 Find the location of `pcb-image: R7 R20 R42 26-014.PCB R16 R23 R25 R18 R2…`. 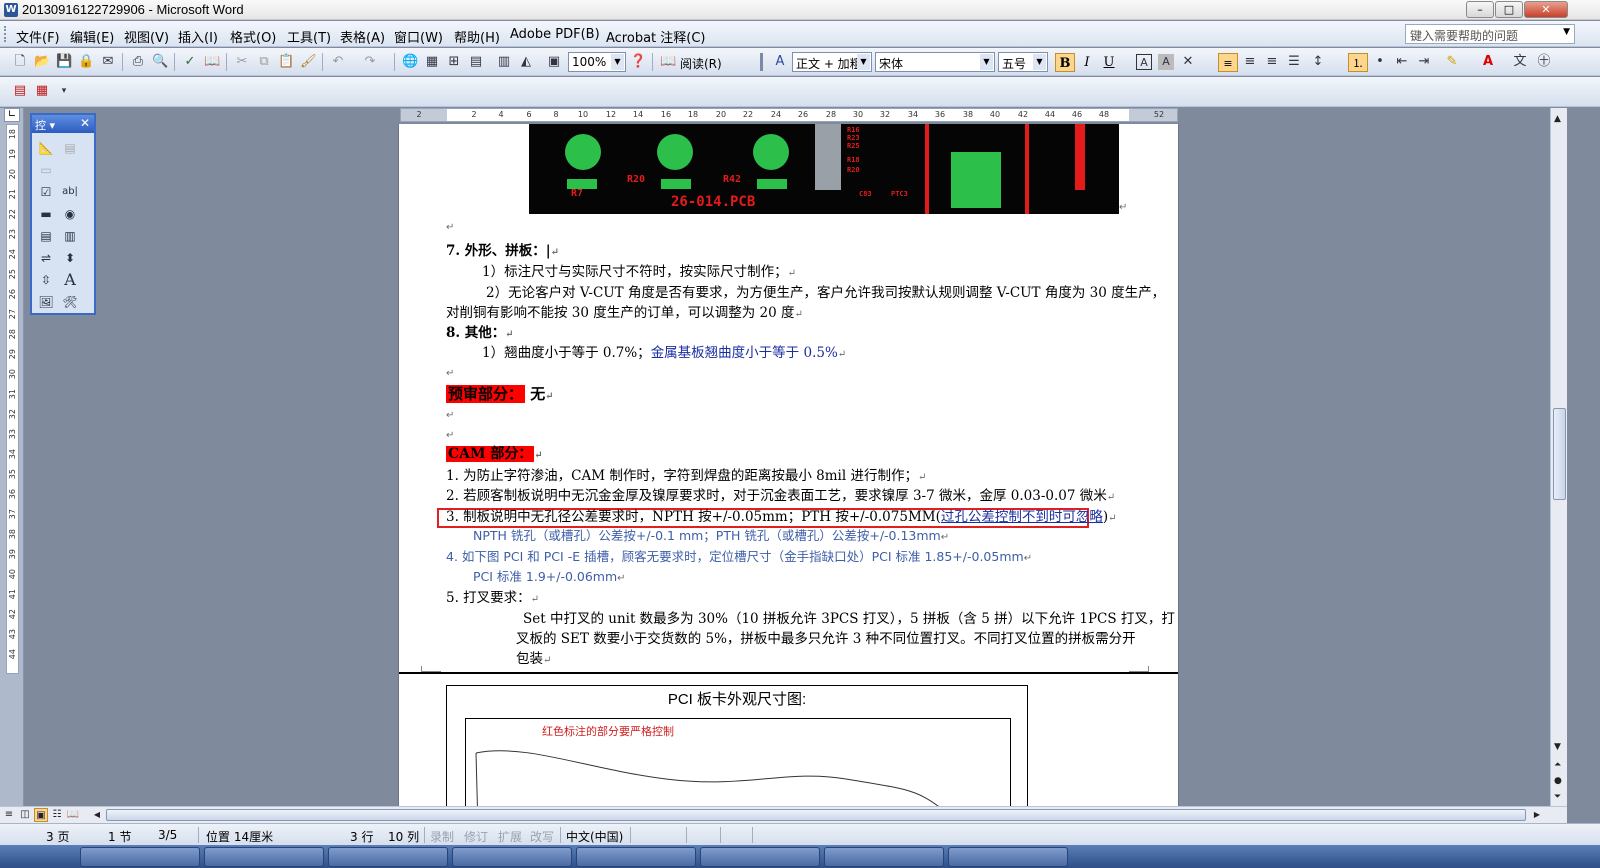

pcb-image: R7 R20 R42 26-014.PCB R16 R23 R25 R18 R2… is located at coordinates (824, 169).